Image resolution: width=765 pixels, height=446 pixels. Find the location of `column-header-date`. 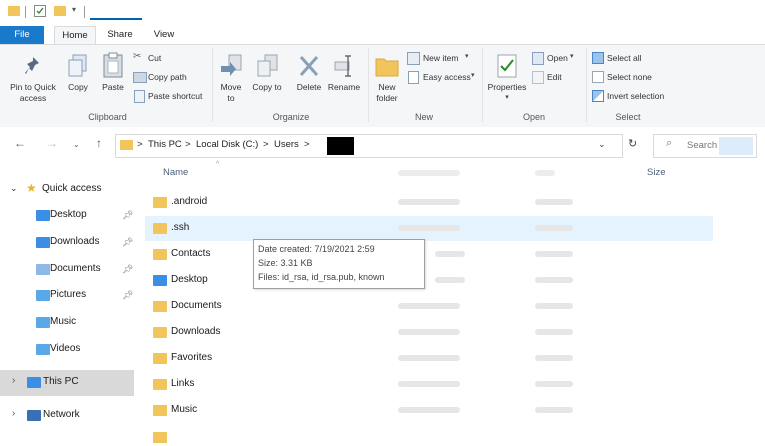

column-header-date is located at coordinates (429, 173).